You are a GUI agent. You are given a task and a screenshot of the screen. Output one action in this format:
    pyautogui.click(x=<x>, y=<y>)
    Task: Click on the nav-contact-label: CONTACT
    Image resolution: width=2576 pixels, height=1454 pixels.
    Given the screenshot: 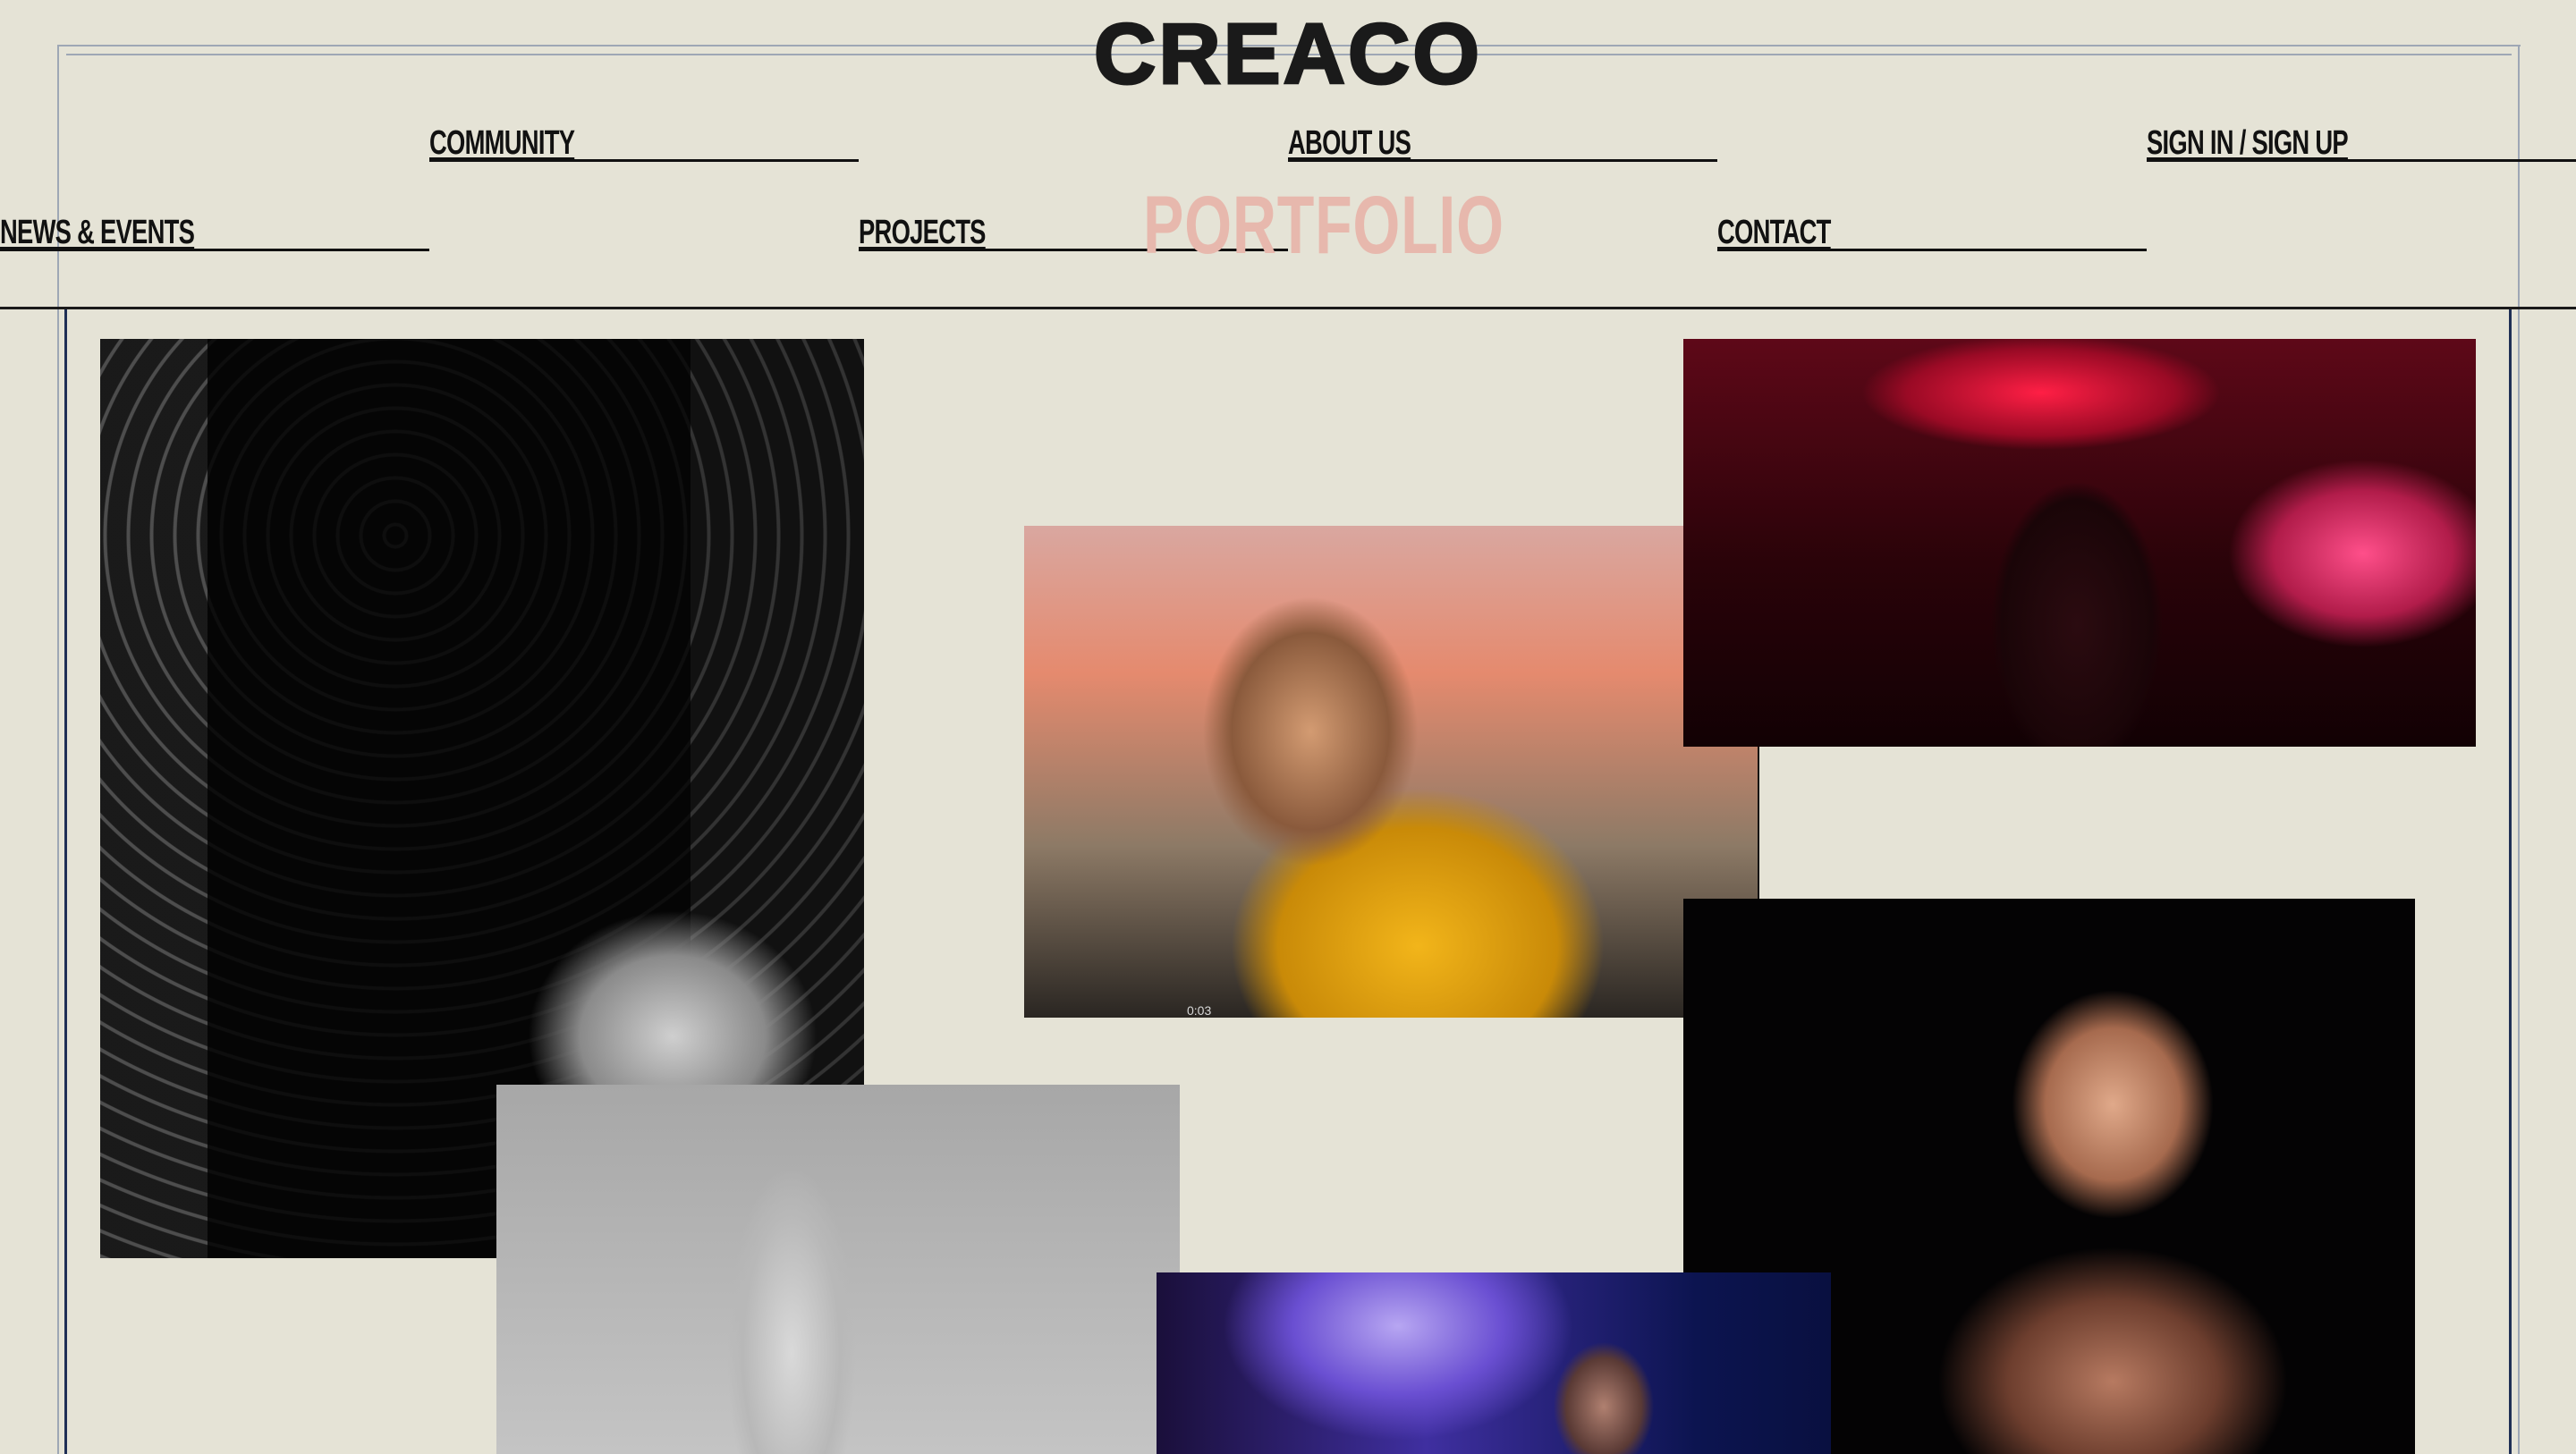 What is the action you would take?
    pyautogui.click(x=1774, y=233)
    